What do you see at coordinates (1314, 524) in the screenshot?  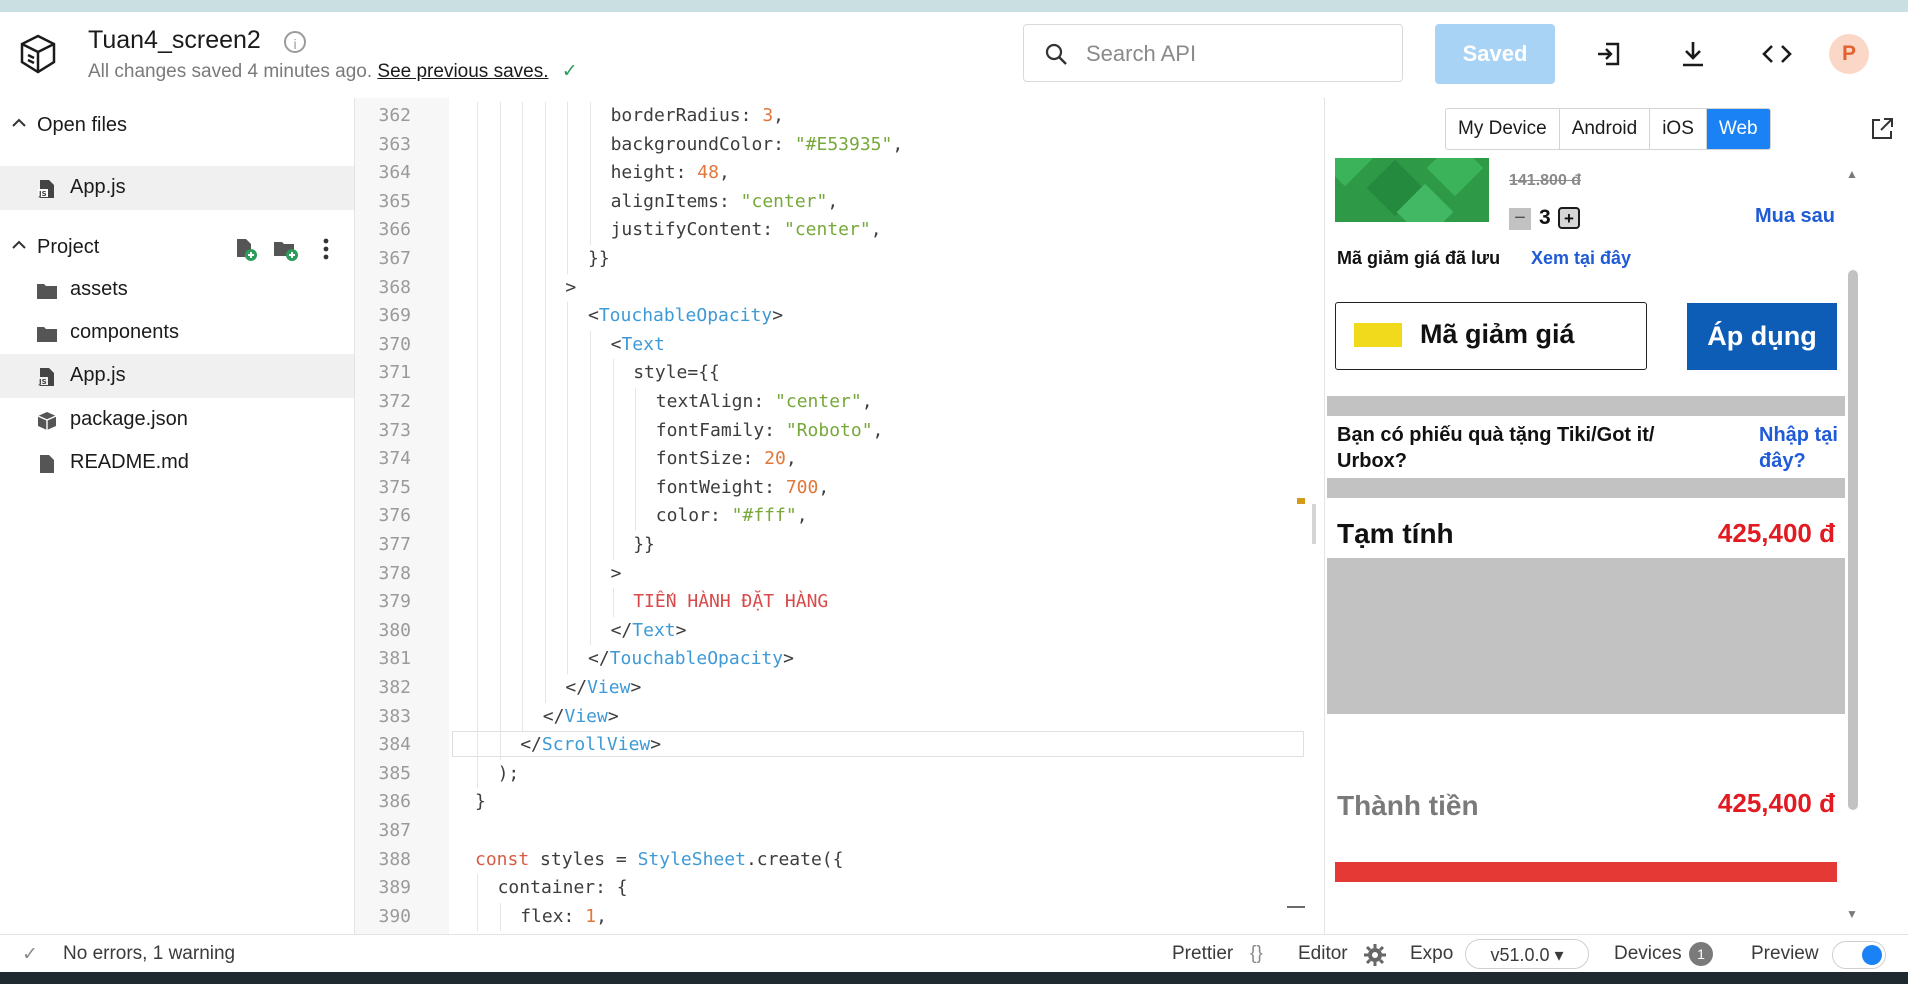 I see `editor-scrollbar` at bounding box center [1314, 524].